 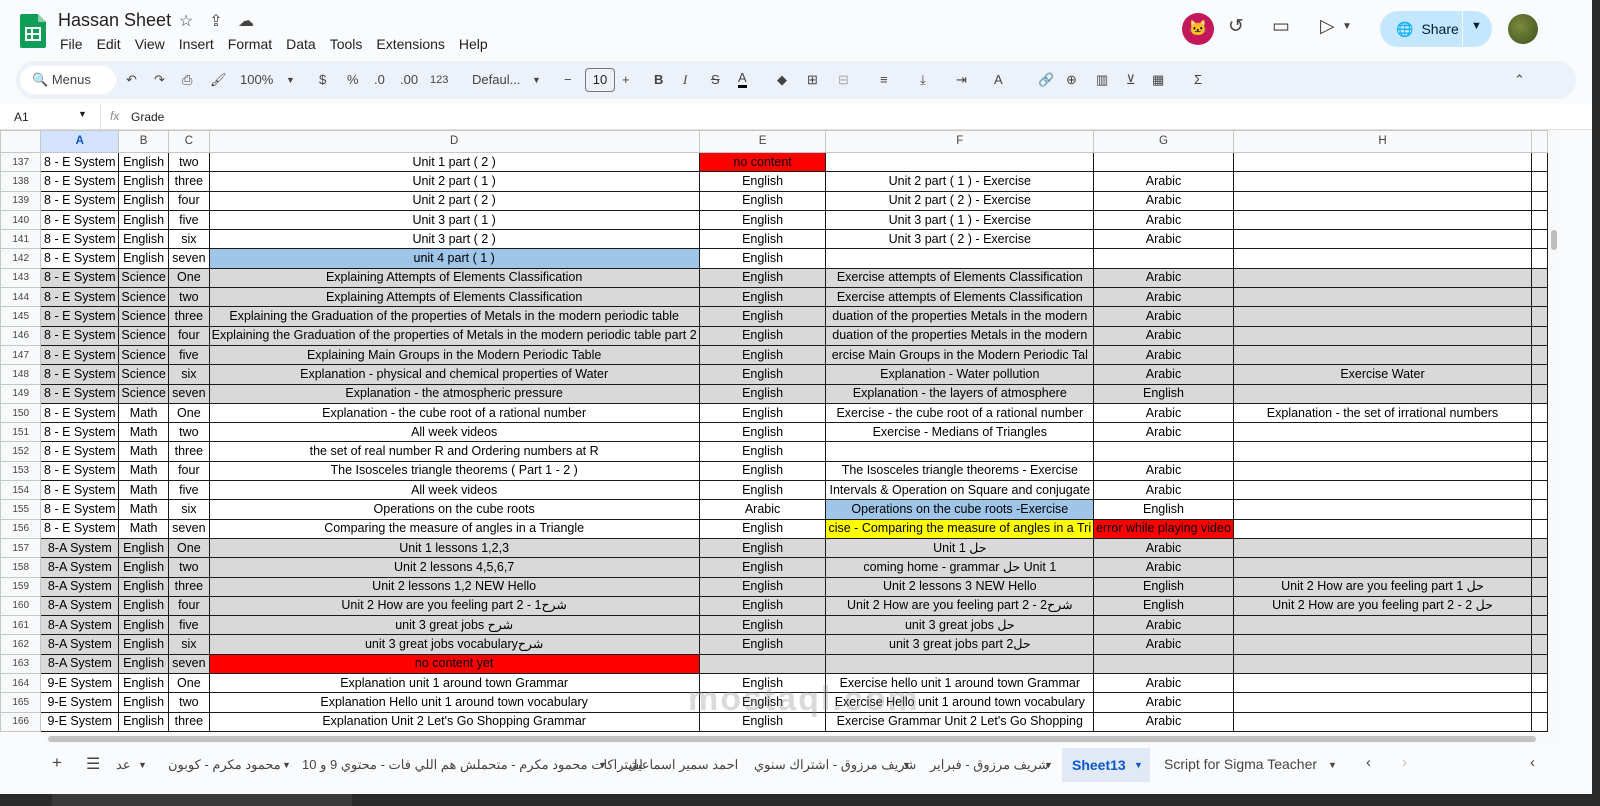 I want to click on version-history-icon: ↺, so click(x=1236, y=26).